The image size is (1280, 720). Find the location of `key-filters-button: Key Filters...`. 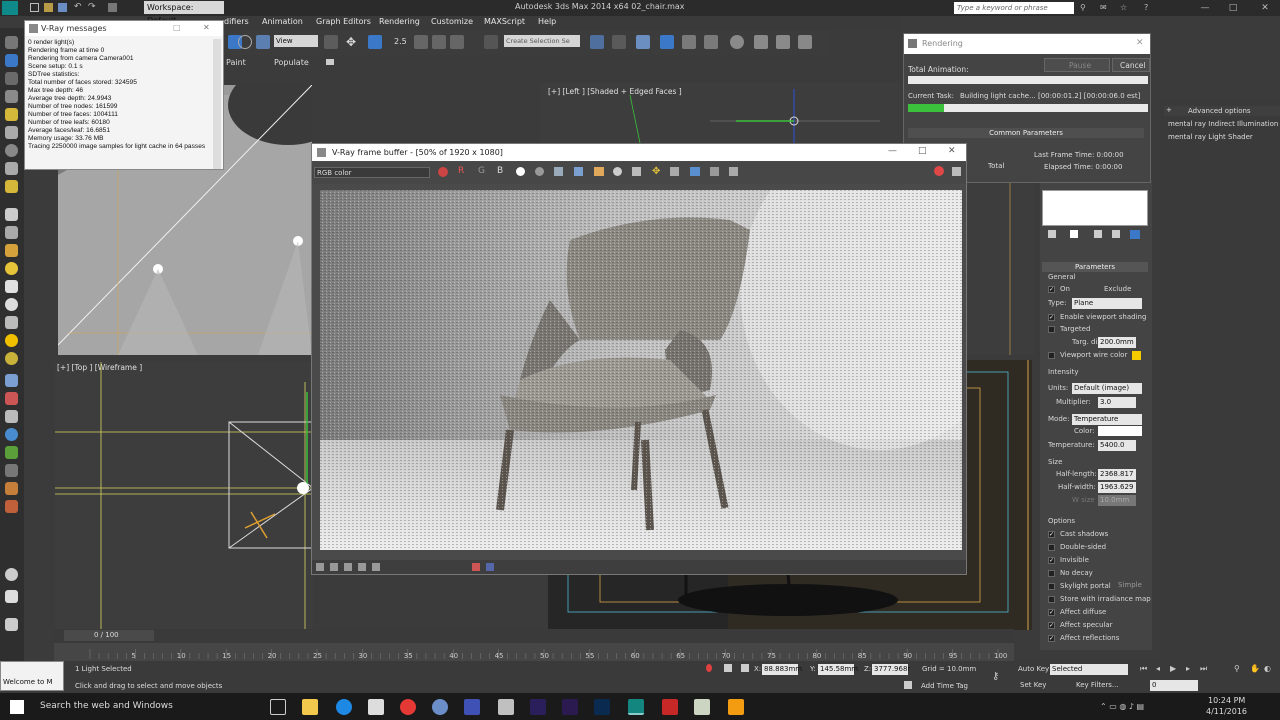

key-filters-button: Key Filters... is located at coordinates (1097, 685).